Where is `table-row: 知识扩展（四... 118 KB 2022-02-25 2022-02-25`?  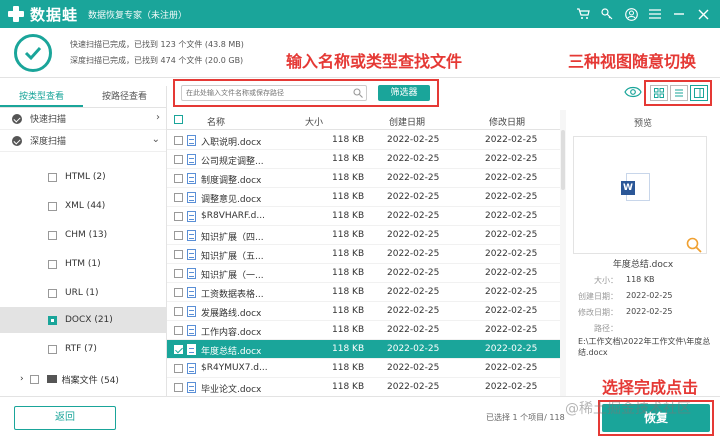 table-row: 知识扩展（四... 118 KB 2022-02-25 2022-02-25 is located at coordinates (363, 235).